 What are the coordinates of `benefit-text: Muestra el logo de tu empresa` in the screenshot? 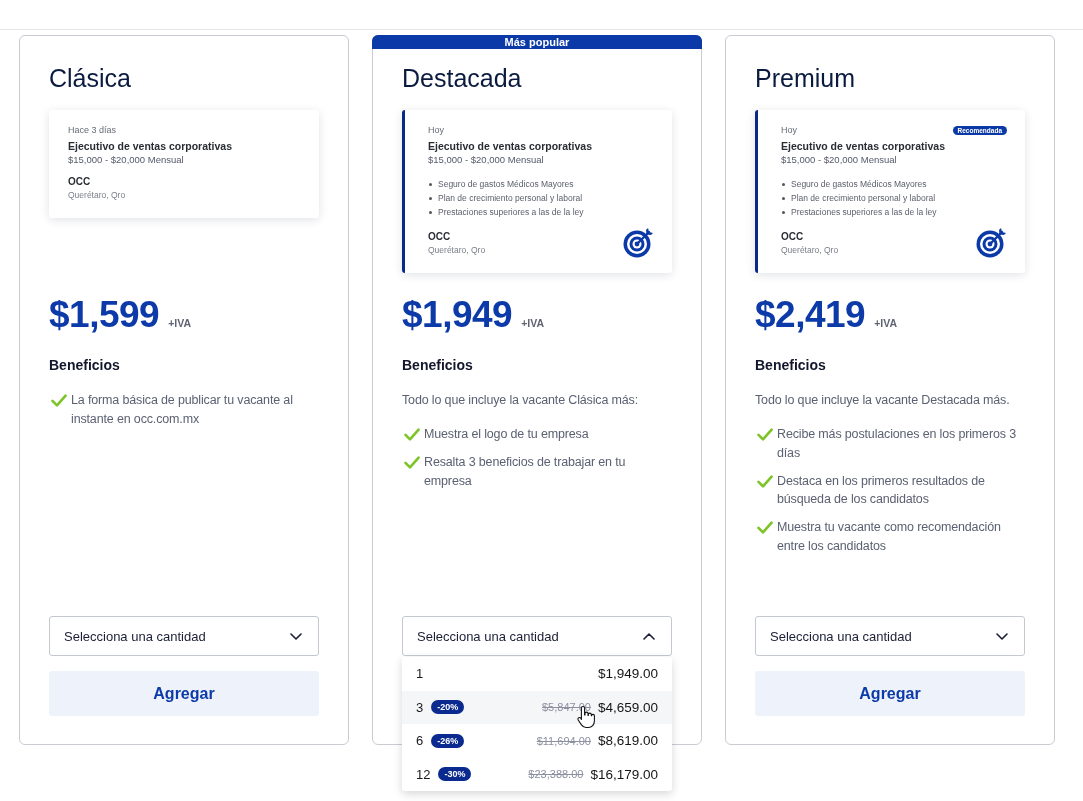 It's located at (506, 434).